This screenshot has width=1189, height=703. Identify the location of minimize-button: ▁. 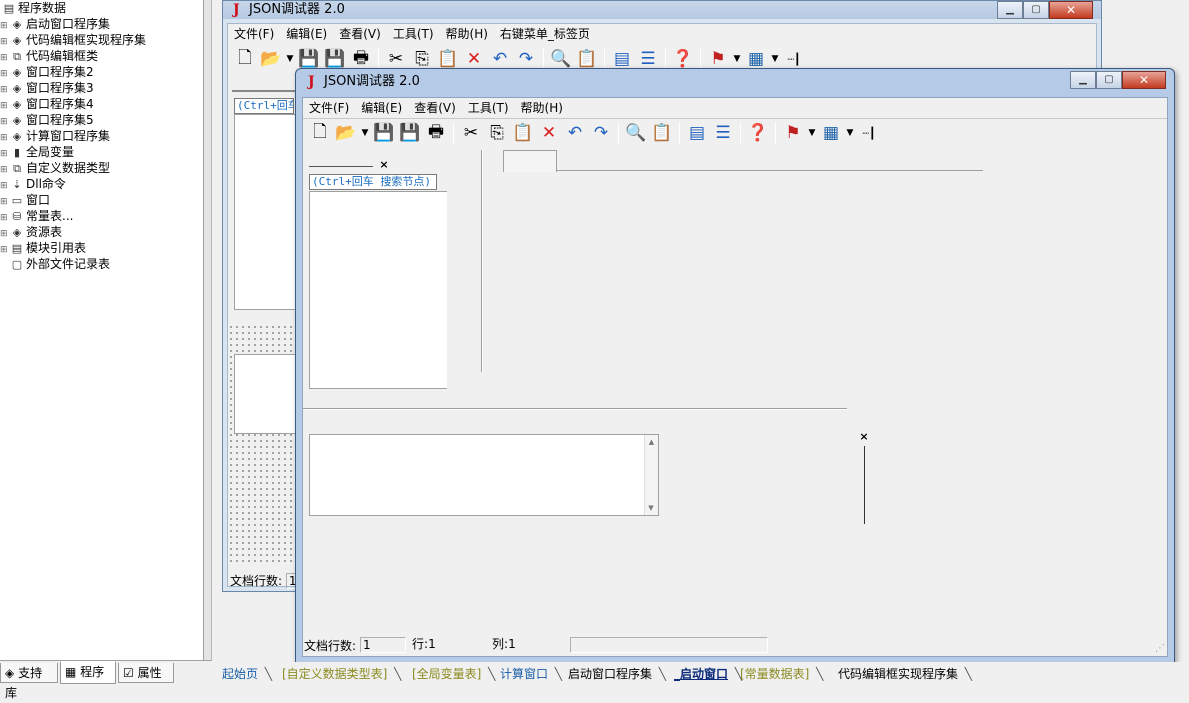
(1083, 80).